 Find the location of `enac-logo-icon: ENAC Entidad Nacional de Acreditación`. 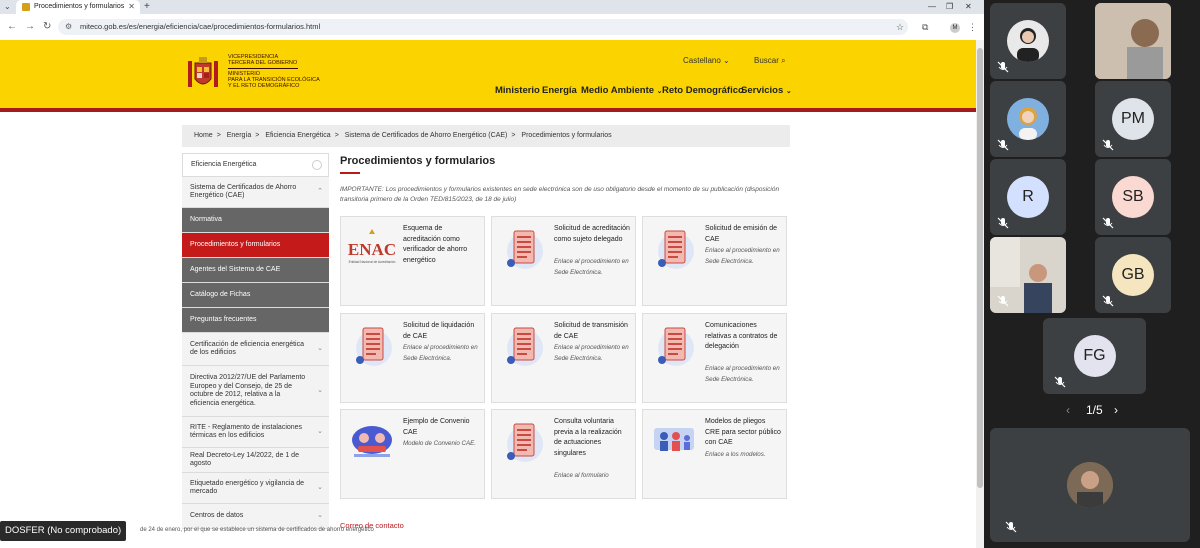

enac-logo-icon: ENAC Entidad Nacional de Acreditación is located at coordinates (372, 246).